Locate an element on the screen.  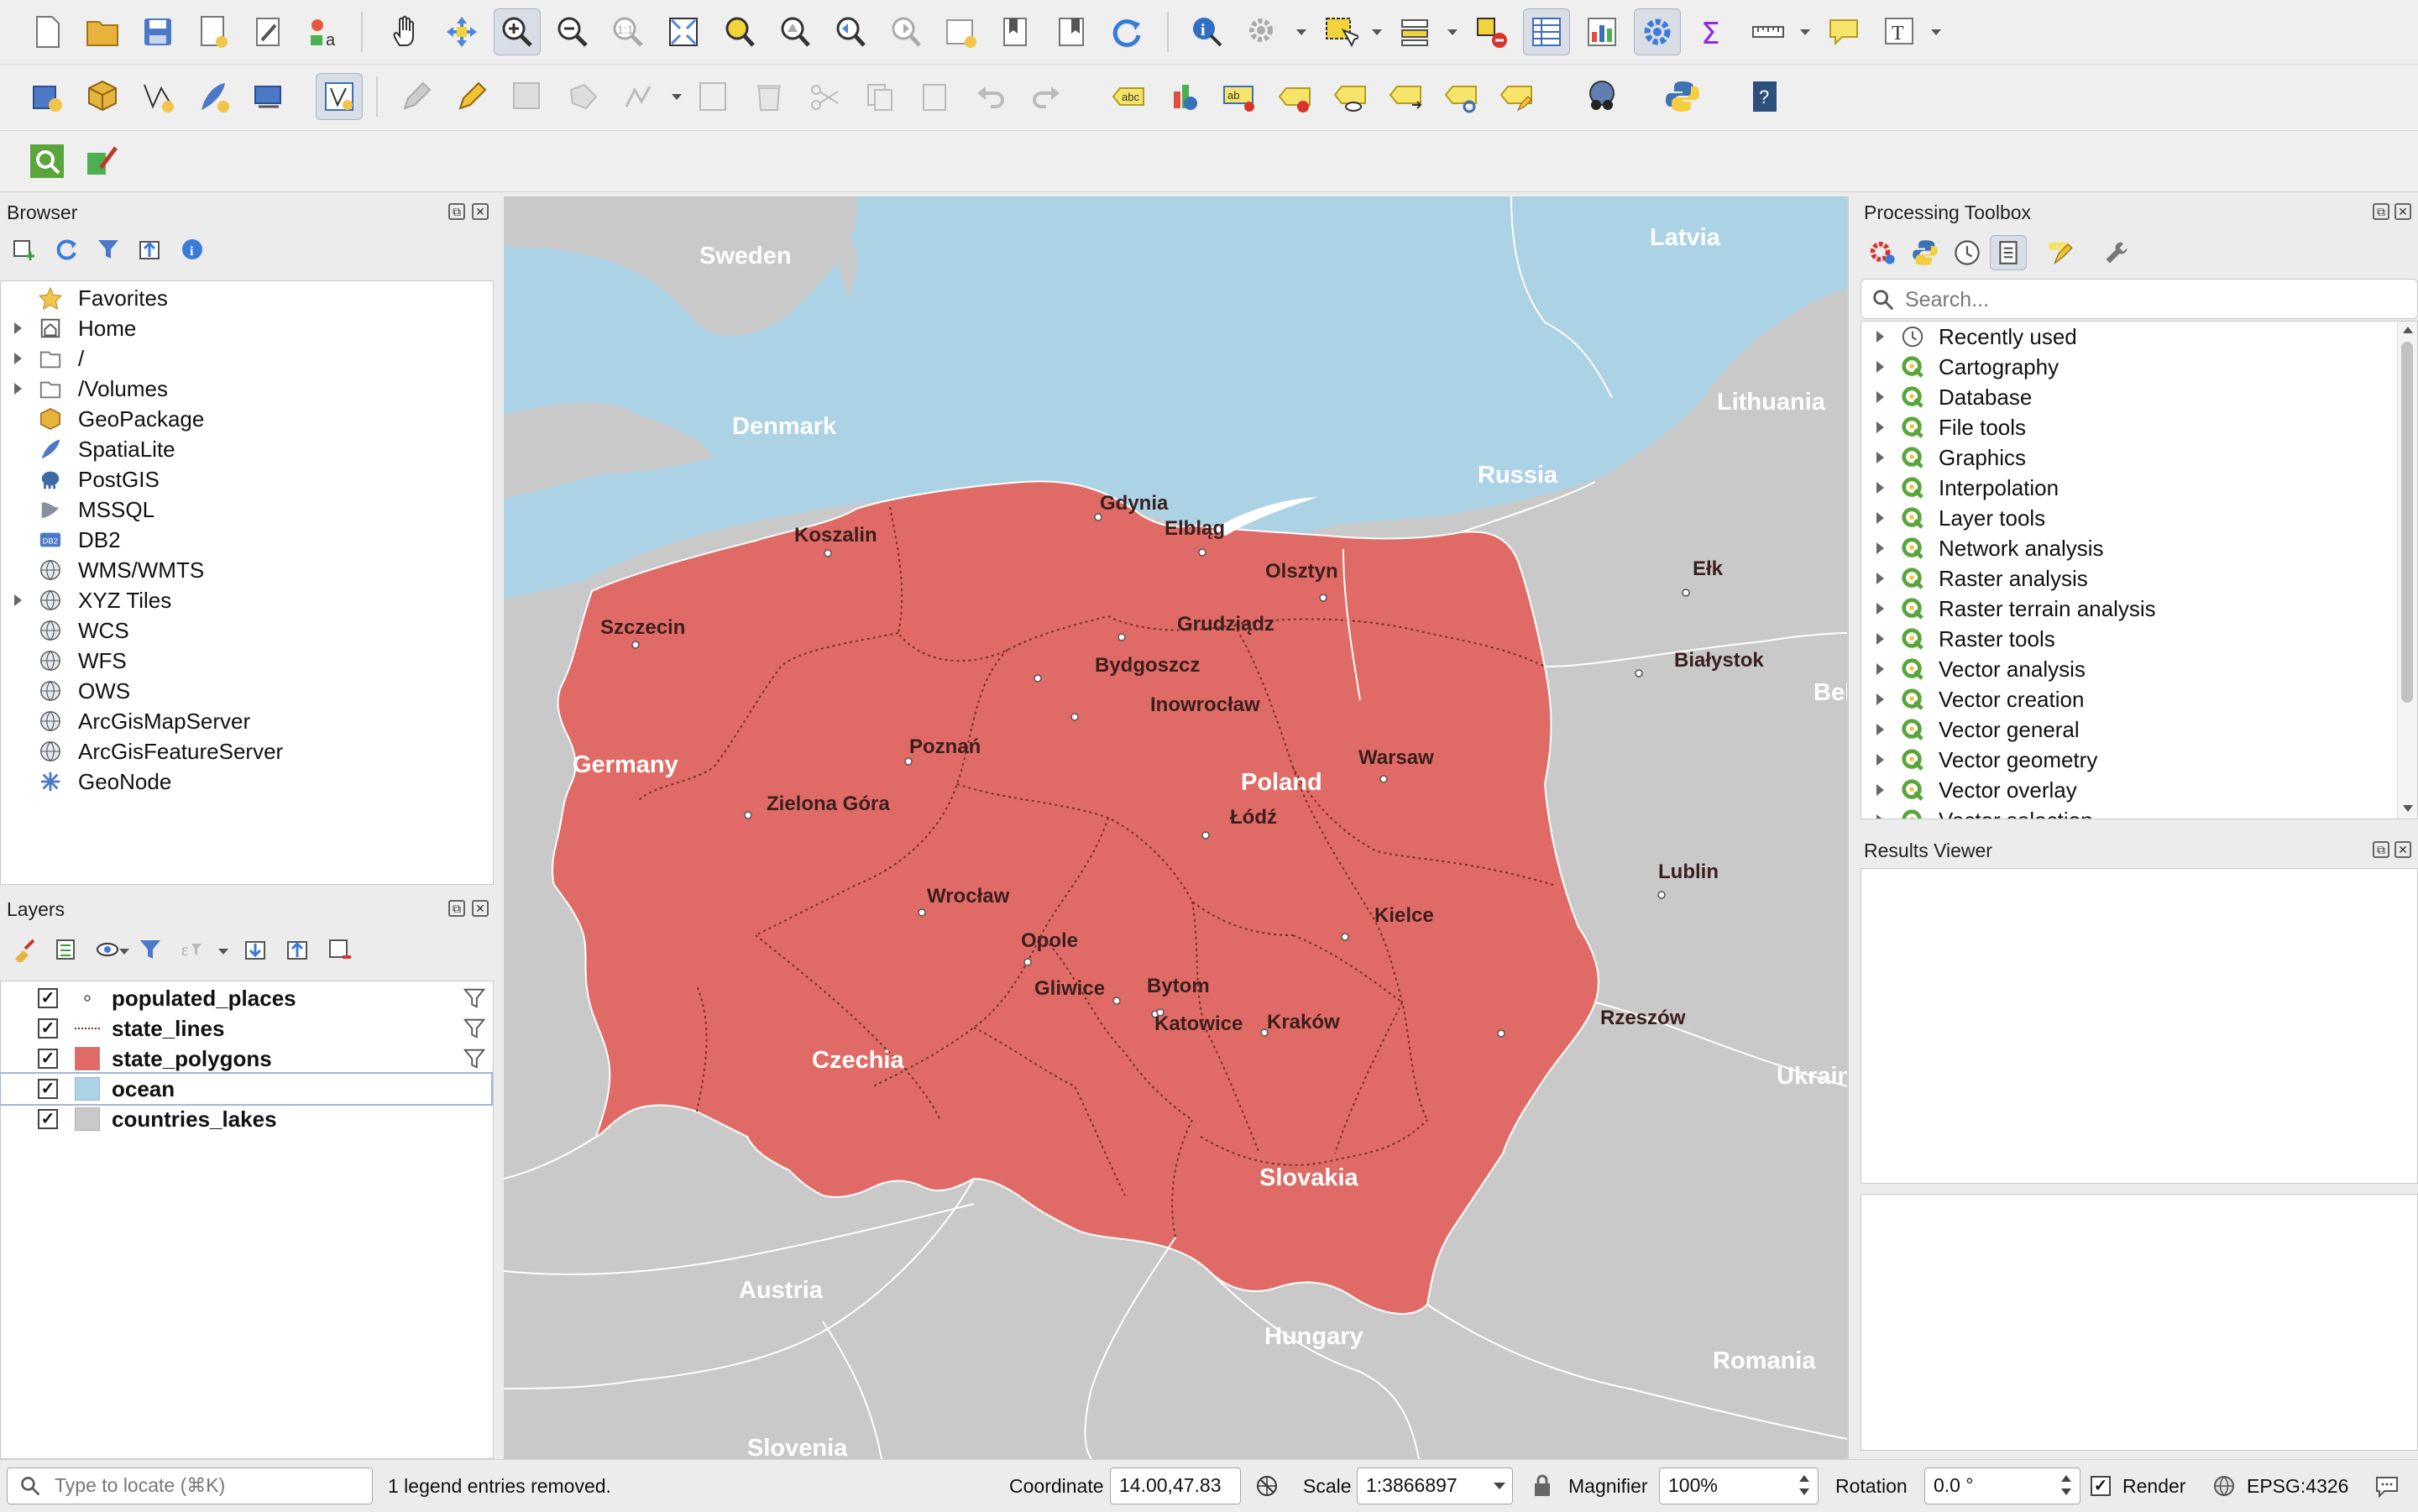
render-checkbox: ✓ is located at coordinates (2101, 1486).